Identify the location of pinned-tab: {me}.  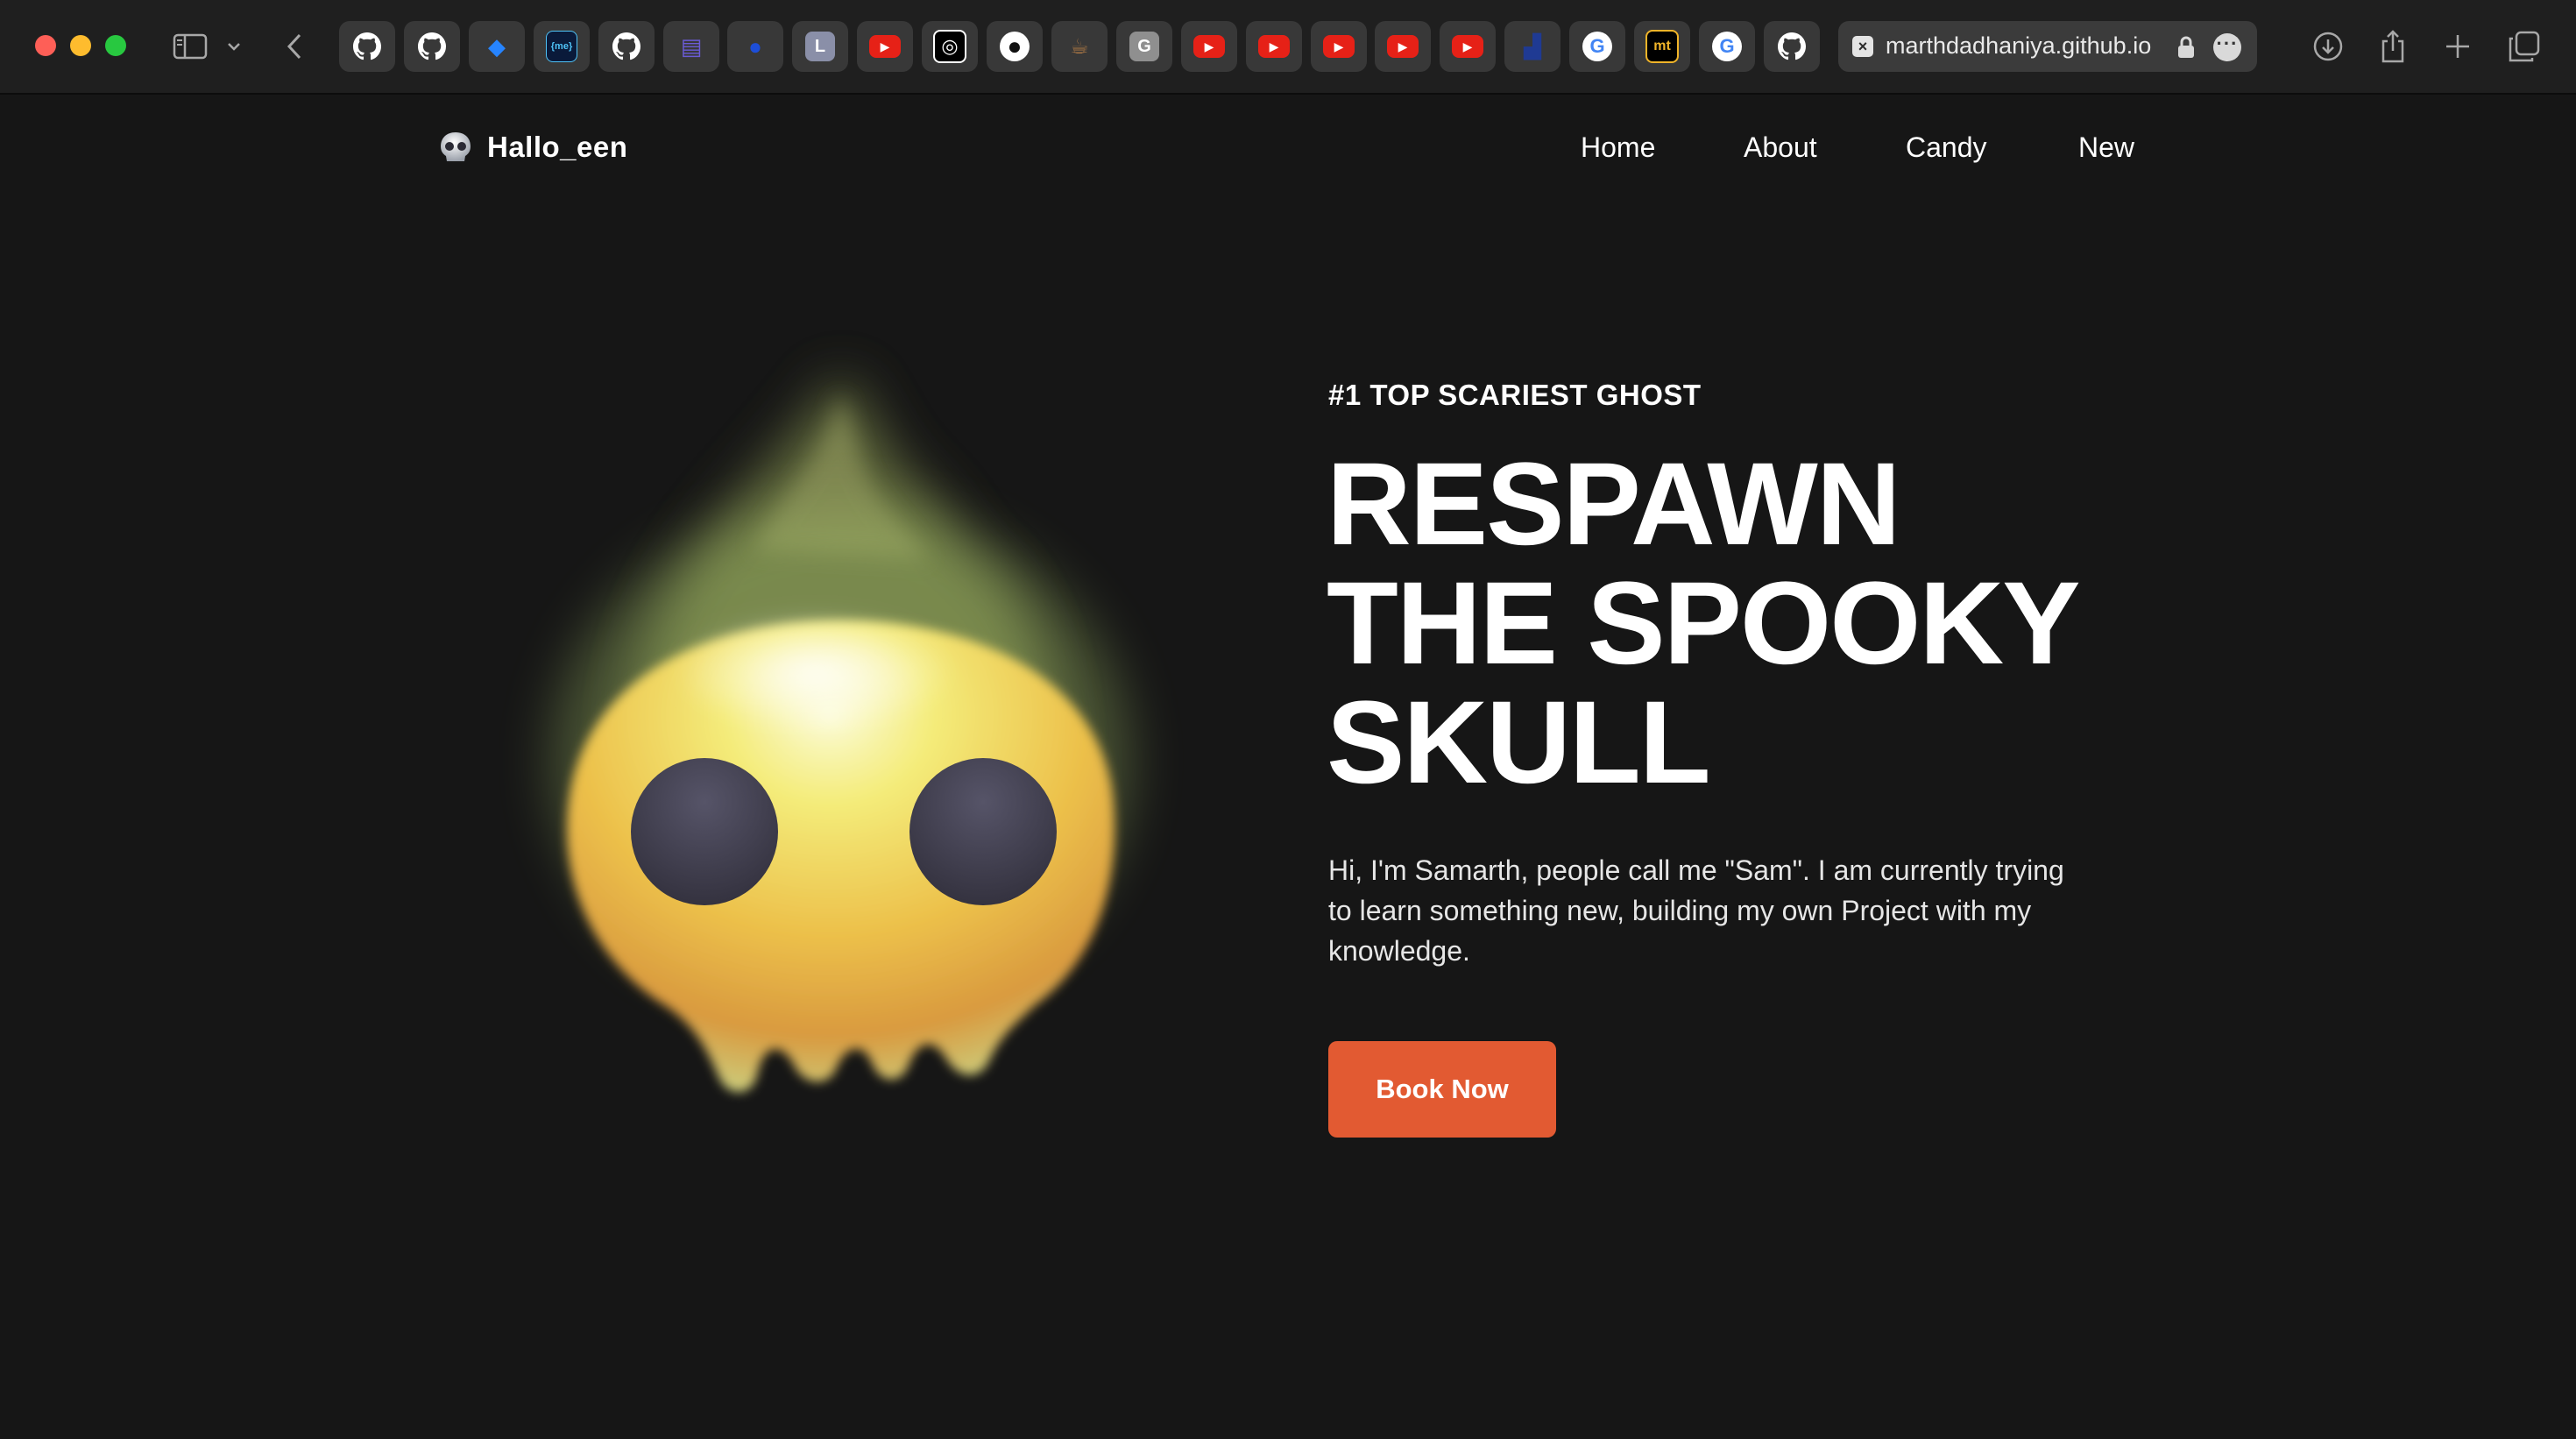
(562, 46).